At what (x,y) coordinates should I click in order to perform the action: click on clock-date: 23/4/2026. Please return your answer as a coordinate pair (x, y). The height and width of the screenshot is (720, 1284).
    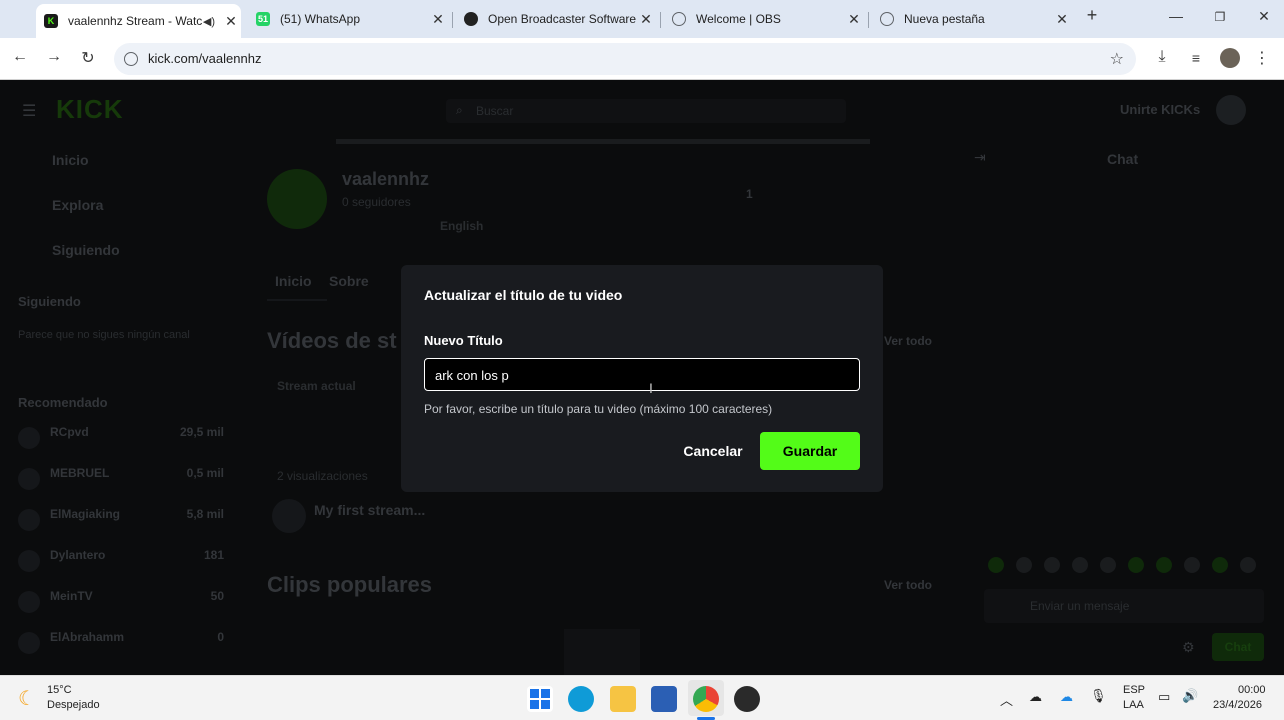
    Looking at the image, I should click on (1237, 705).